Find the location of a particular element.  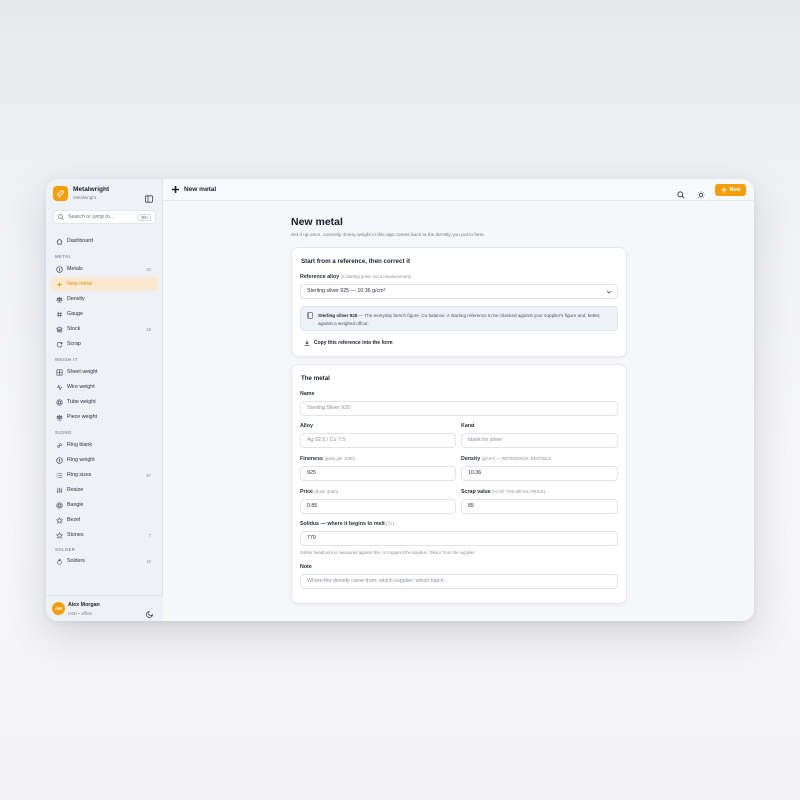

note-label: Note is located at coordinates (306, 567).